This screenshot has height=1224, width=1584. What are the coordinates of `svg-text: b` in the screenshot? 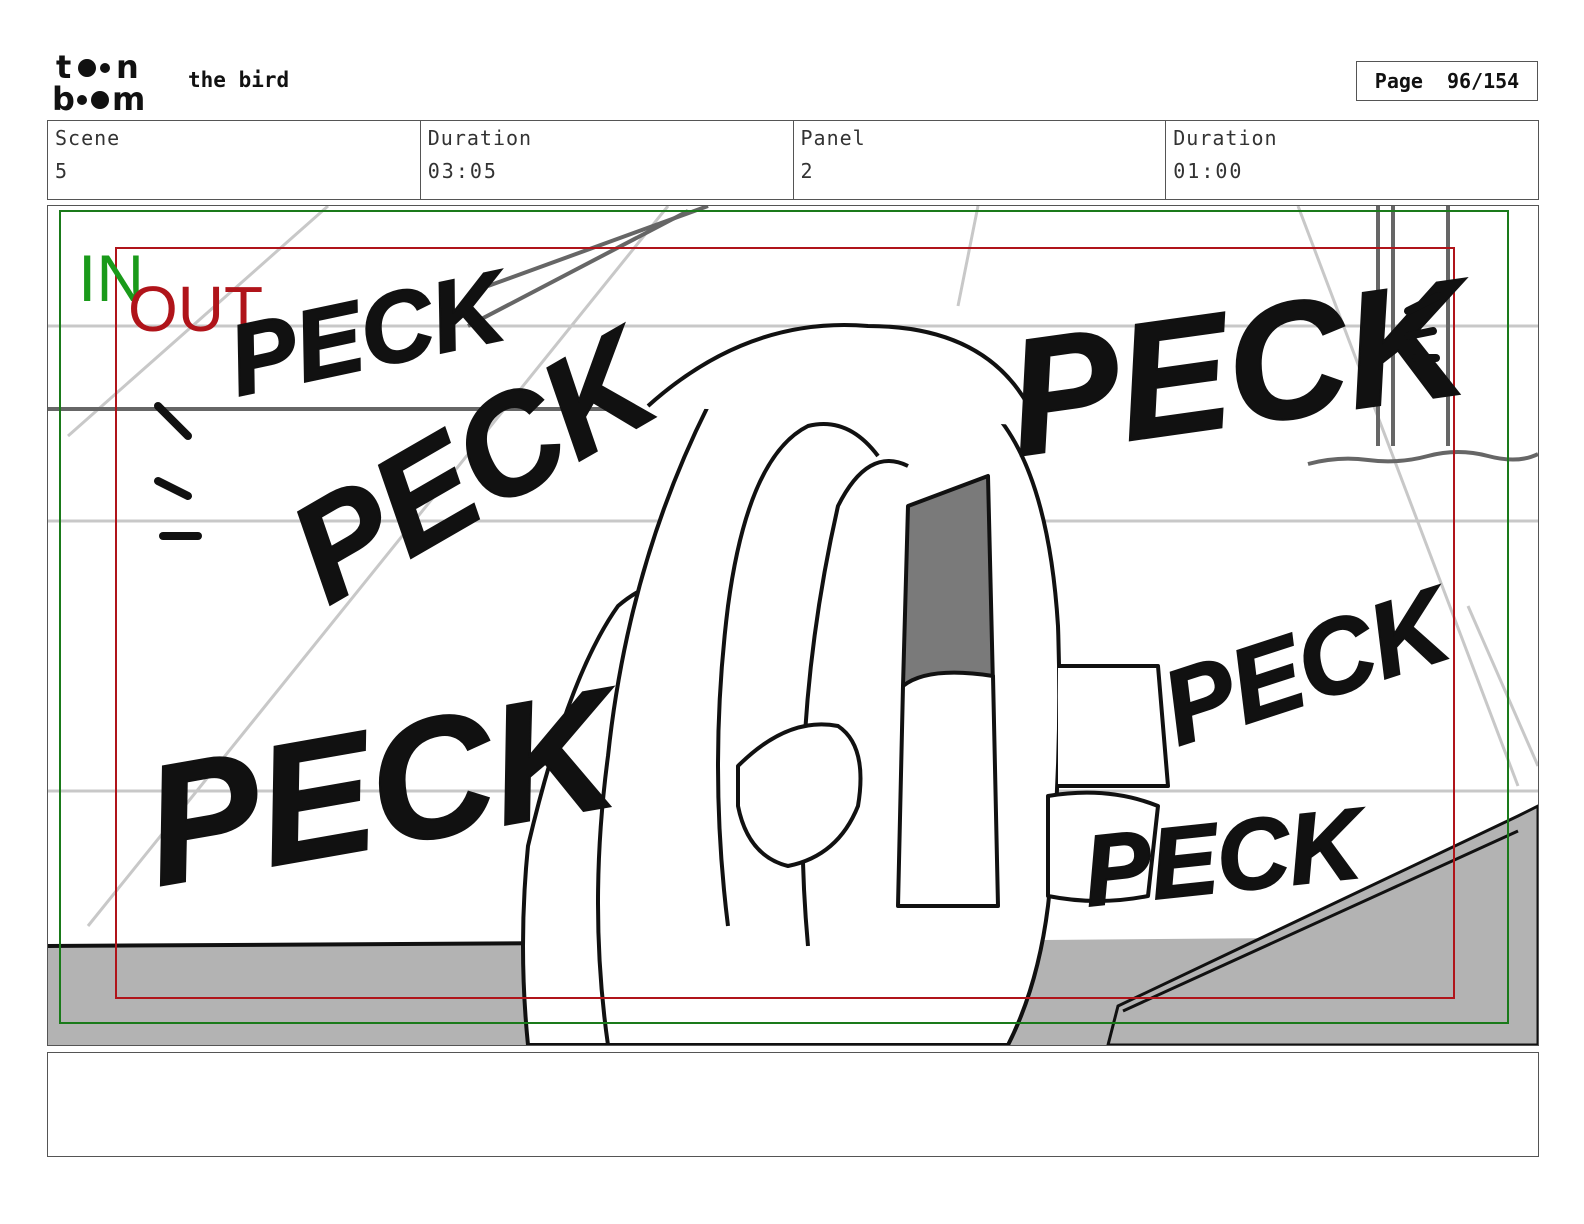 It's located at (63, 97).